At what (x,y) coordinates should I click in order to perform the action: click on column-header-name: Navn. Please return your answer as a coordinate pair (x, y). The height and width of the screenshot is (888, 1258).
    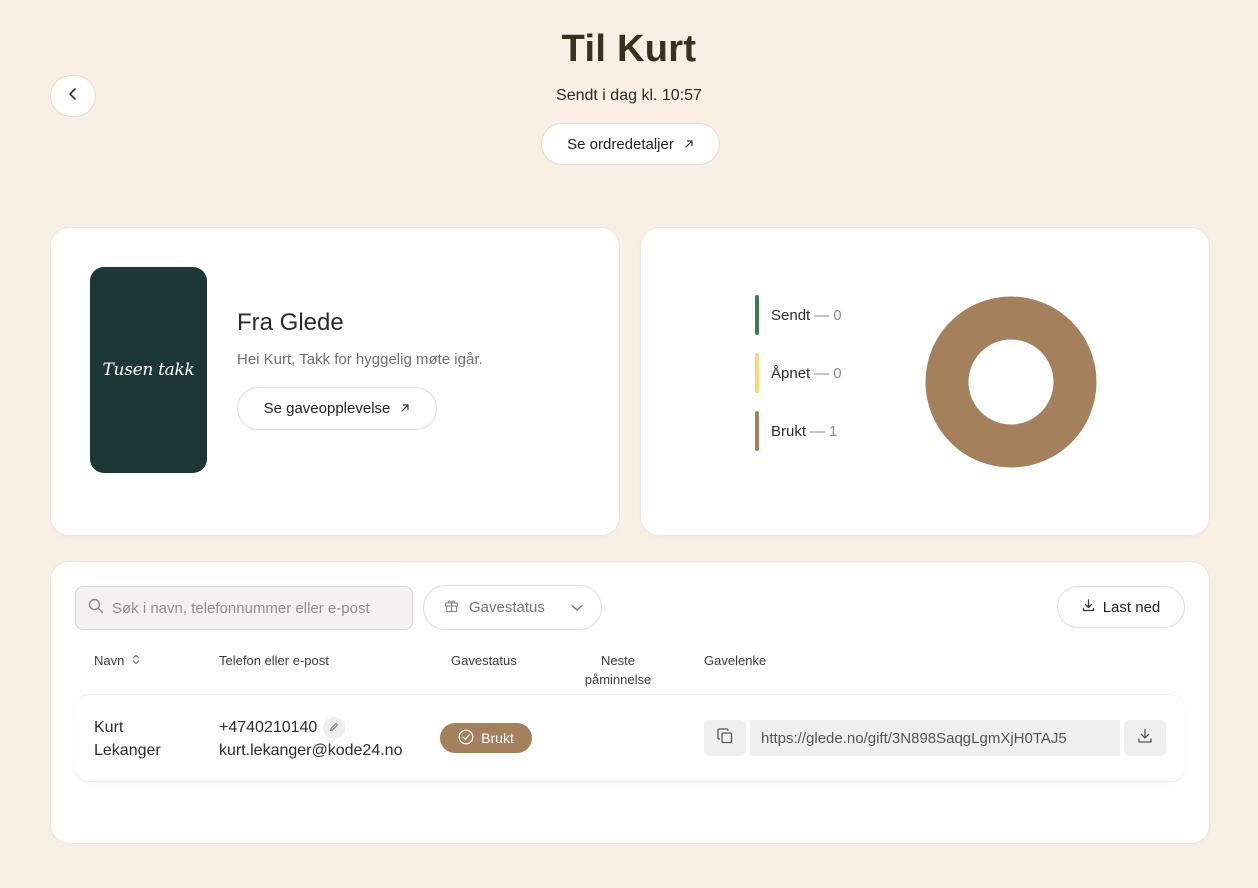
    Looking at the image, I should click on (117, 660).